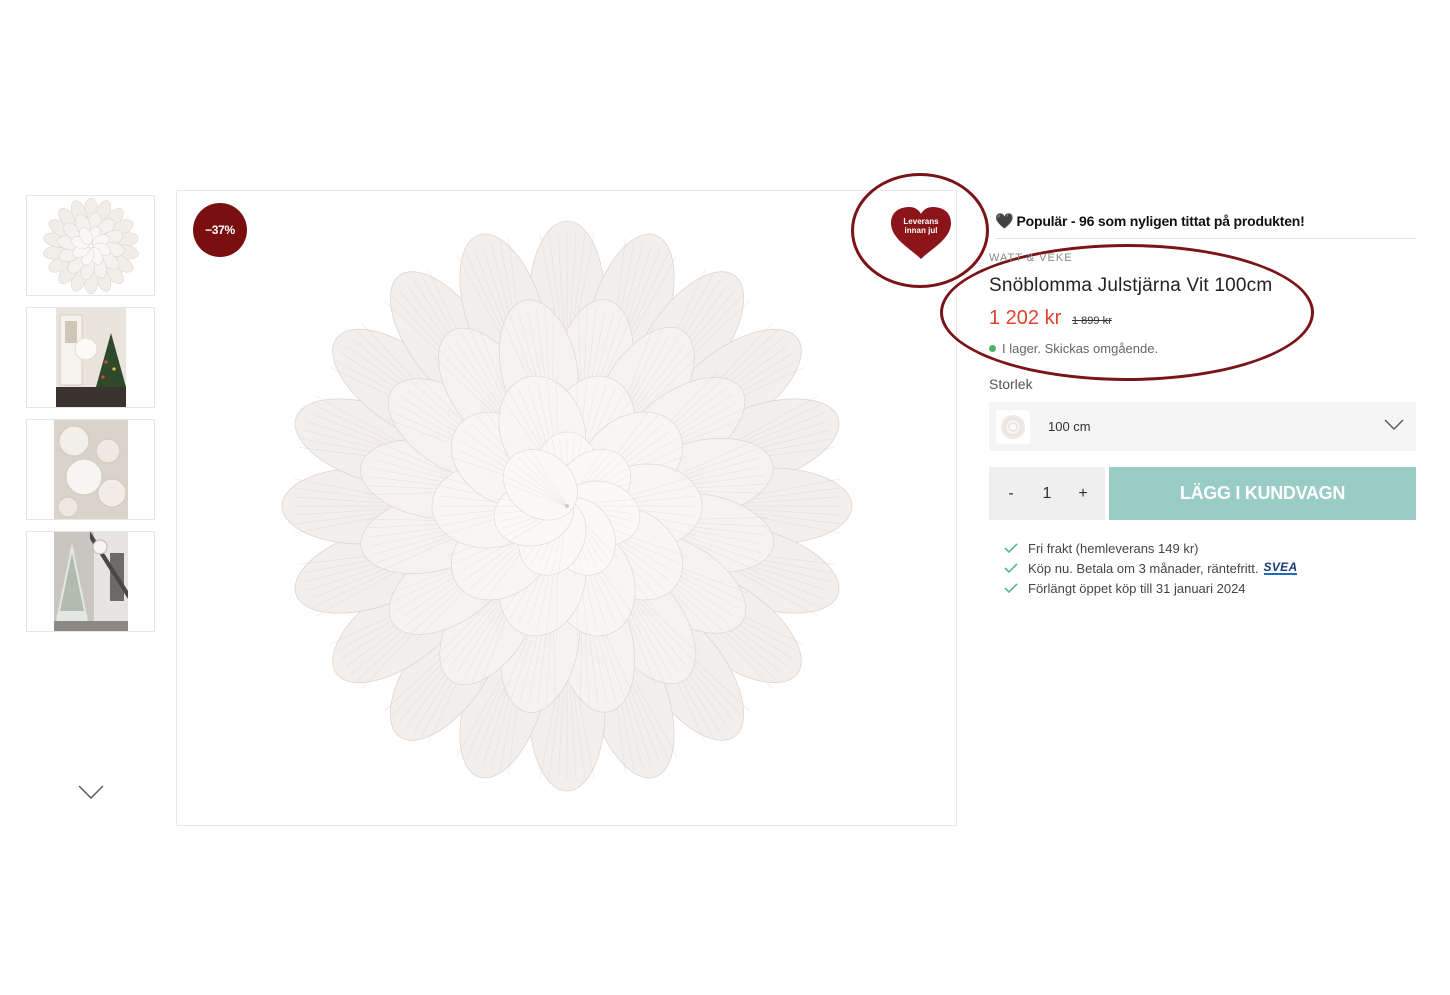  Describe the element at coordinates (1143, 568) in the screenshot. I see `usp-text: Köp nu. Betala om 3 månader, räntefritt.` at that location.